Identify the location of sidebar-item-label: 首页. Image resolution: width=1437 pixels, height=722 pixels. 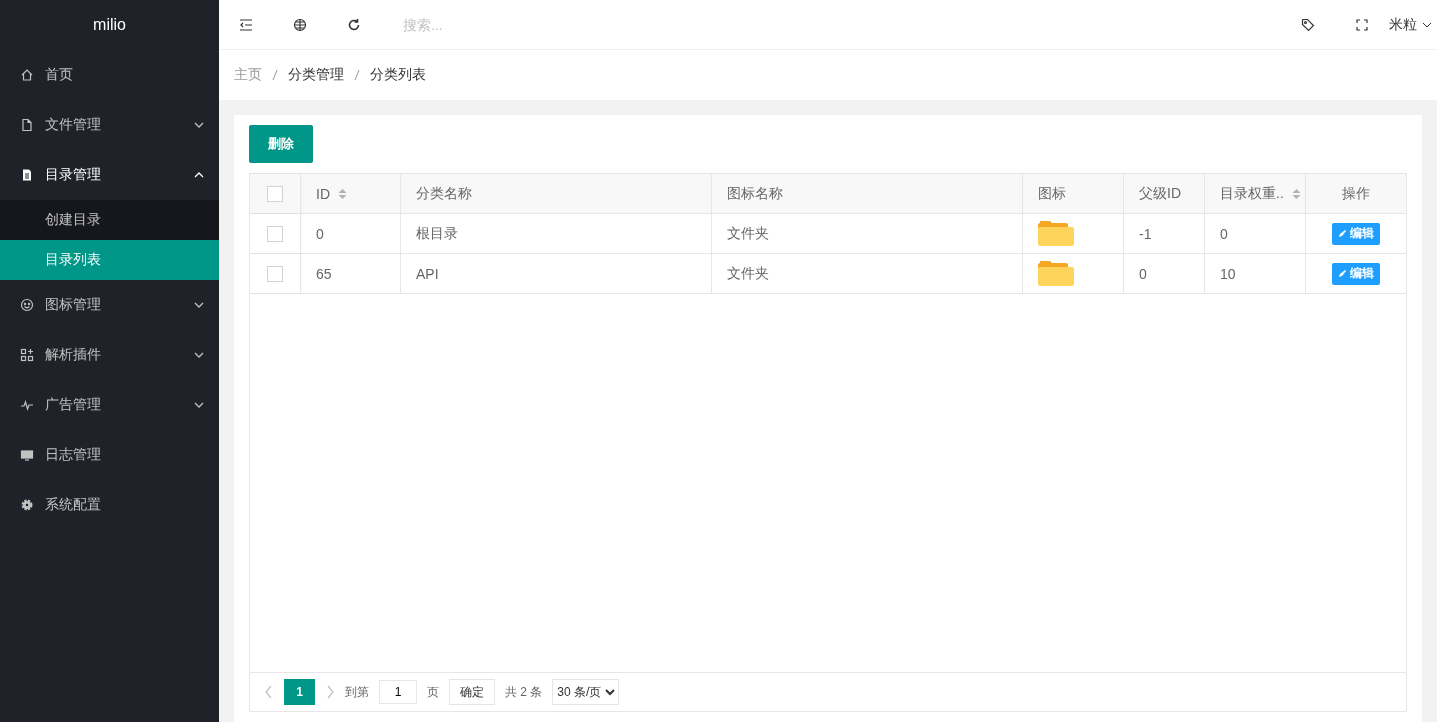
(59, 75).